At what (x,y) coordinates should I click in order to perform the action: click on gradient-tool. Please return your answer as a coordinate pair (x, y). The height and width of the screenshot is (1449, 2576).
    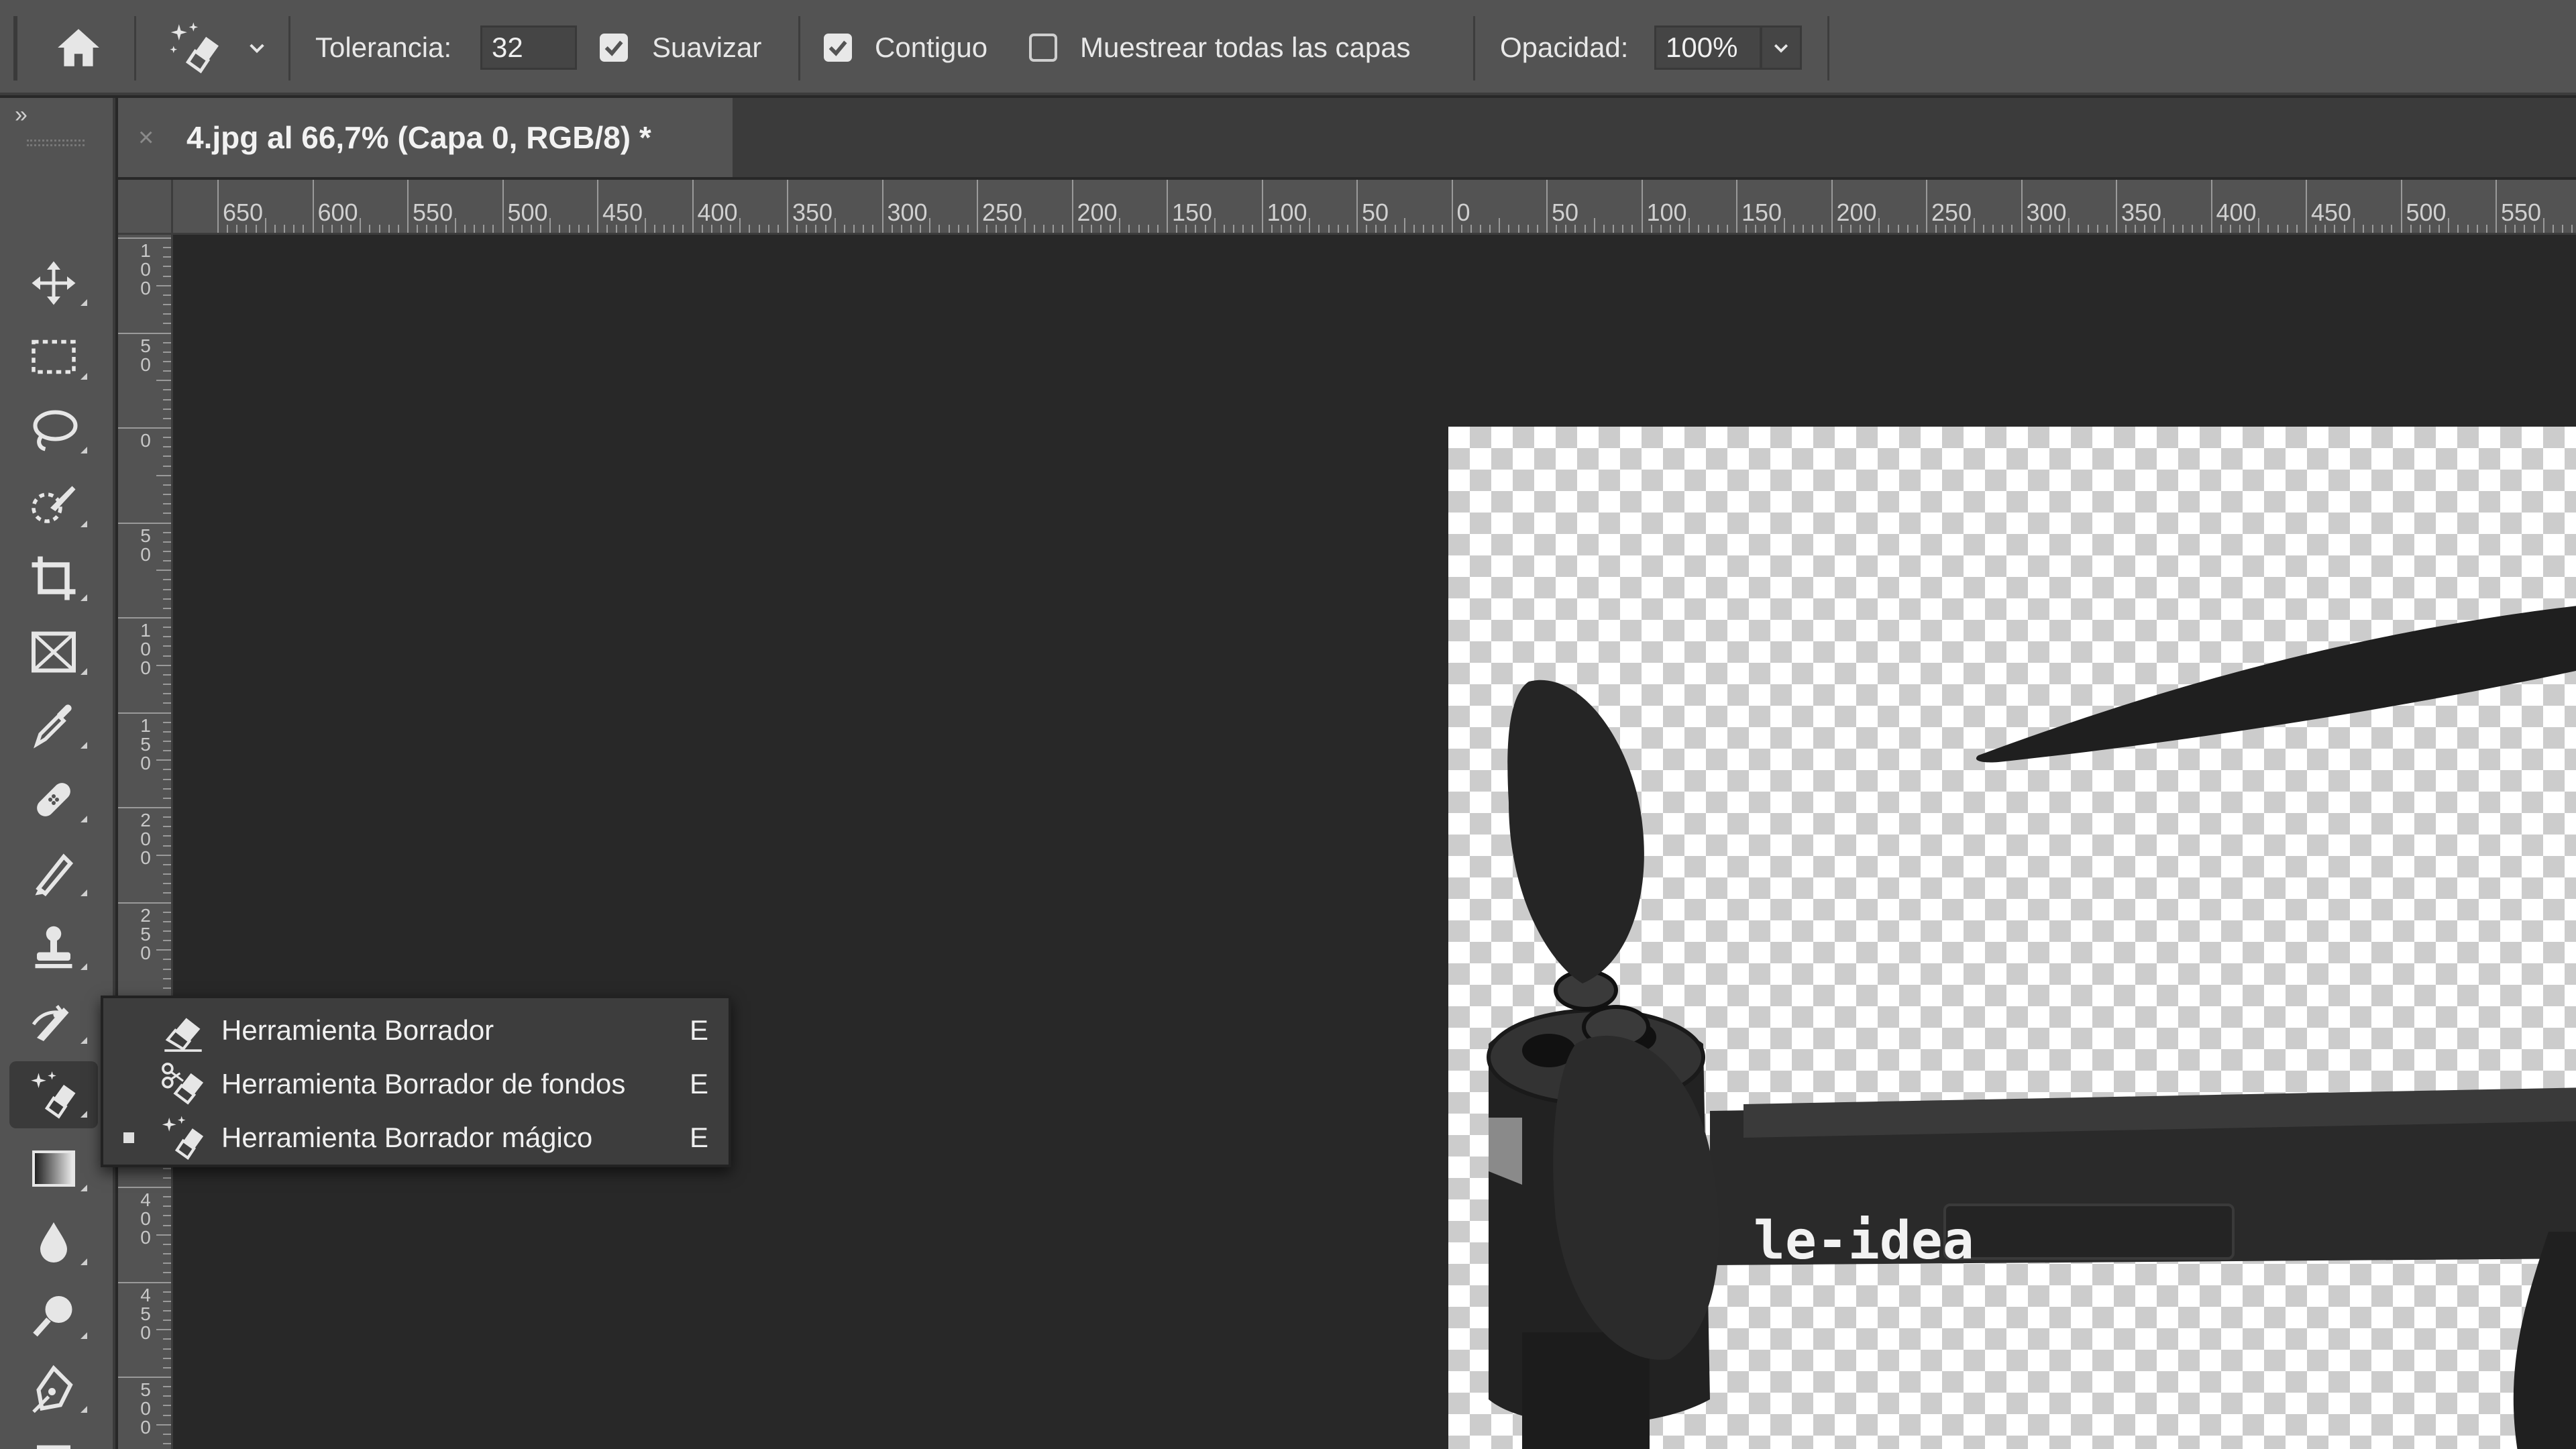
    Looking at the image, I should click on (53, 1168).